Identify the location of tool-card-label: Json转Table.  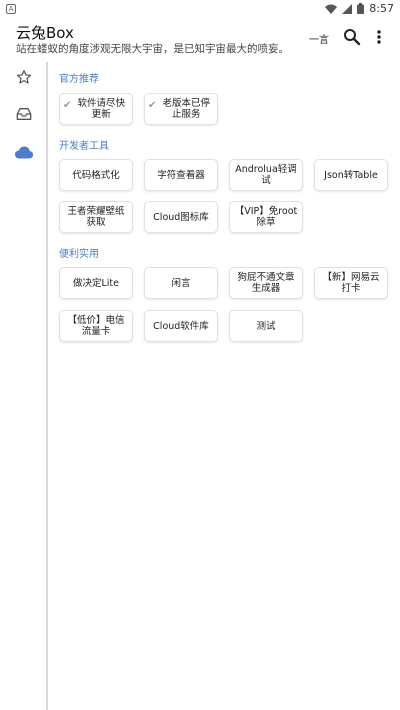
(351, 175).